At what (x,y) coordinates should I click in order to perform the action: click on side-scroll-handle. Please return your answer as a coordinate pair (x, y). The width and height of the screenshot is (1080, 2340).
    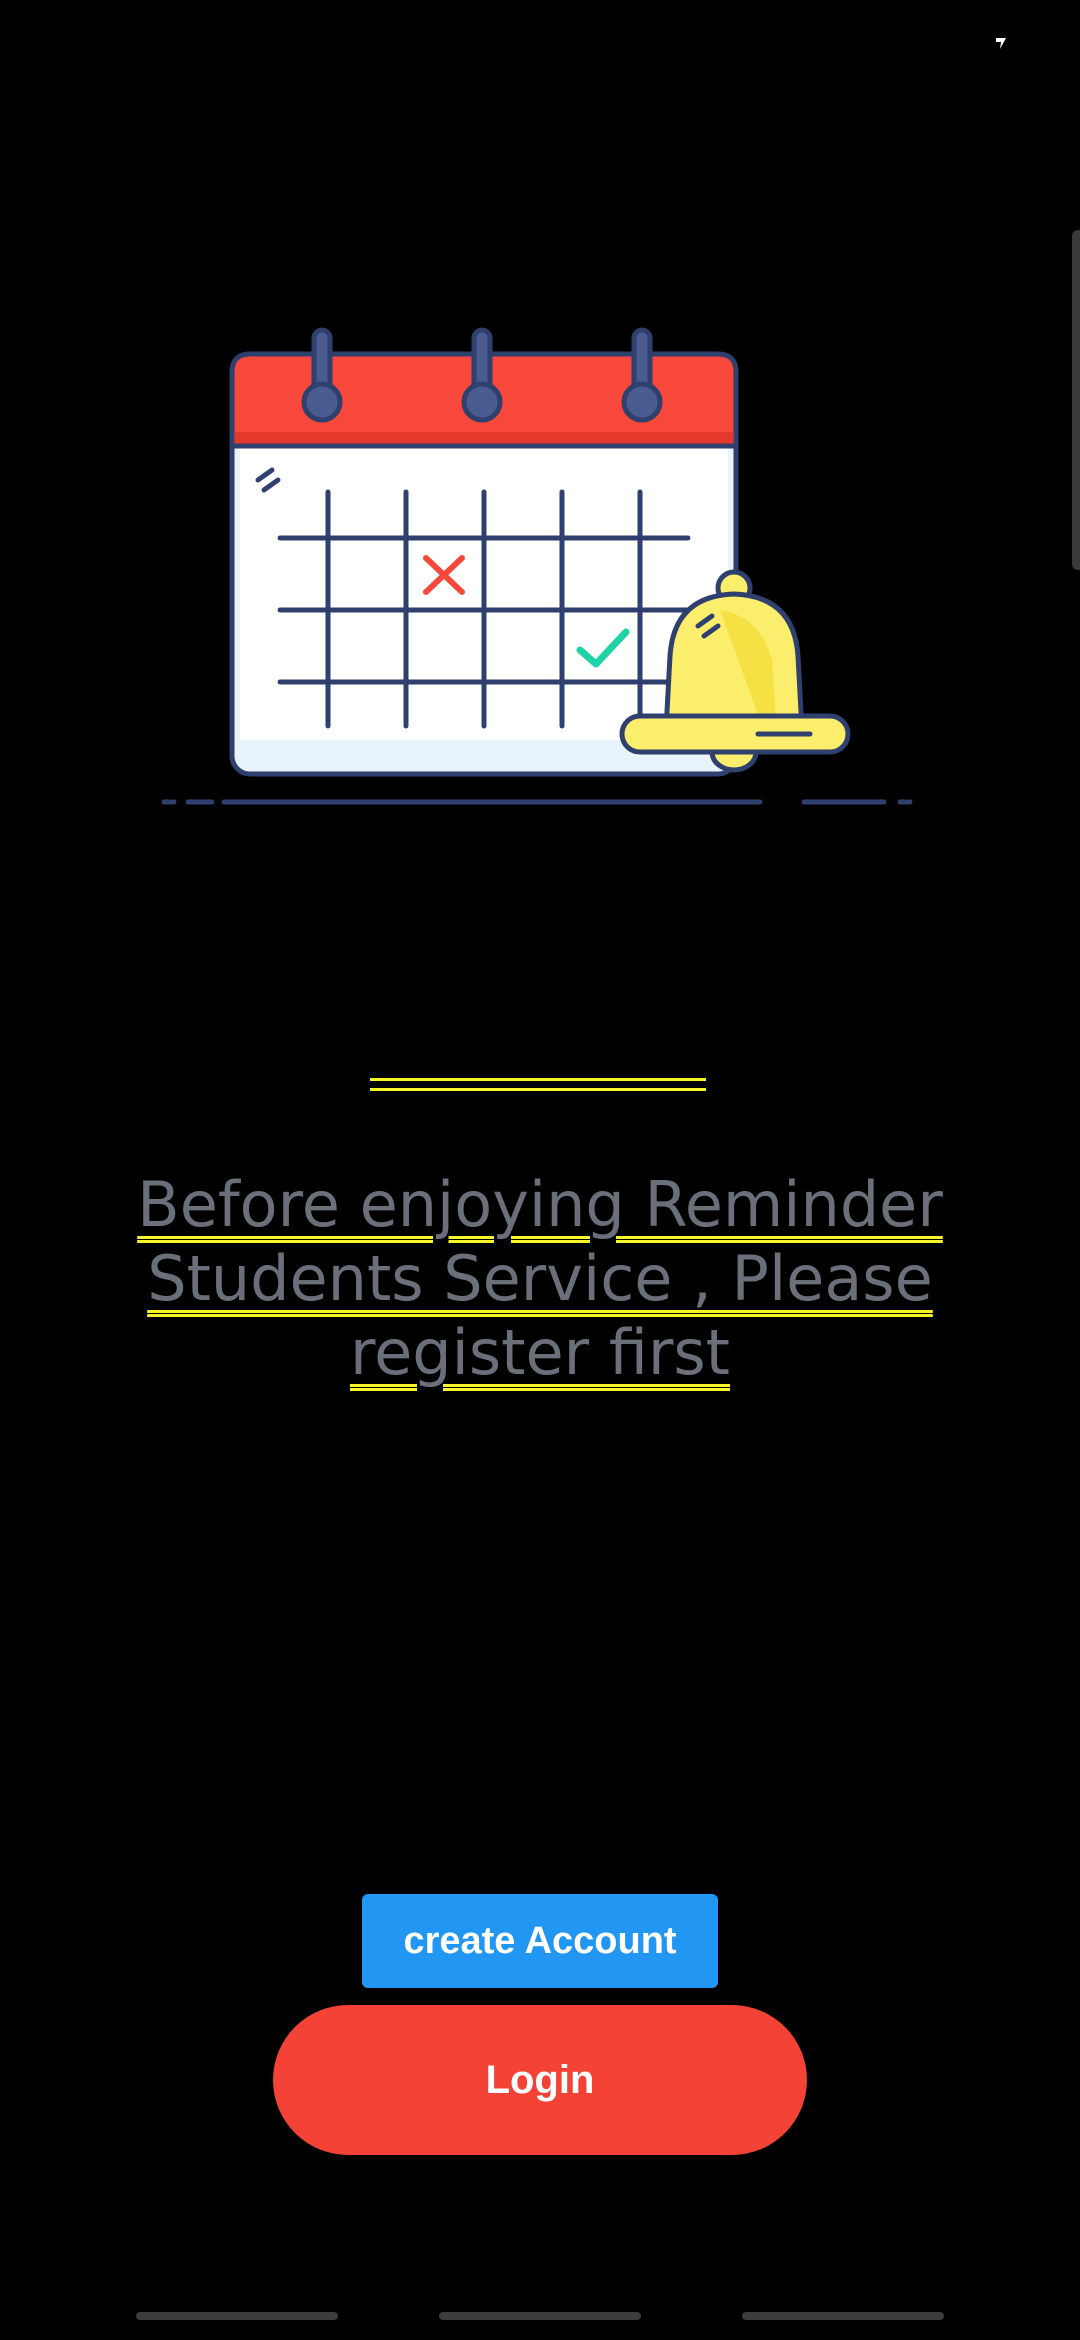
    Looking at the image, I should click on (1076, 400).